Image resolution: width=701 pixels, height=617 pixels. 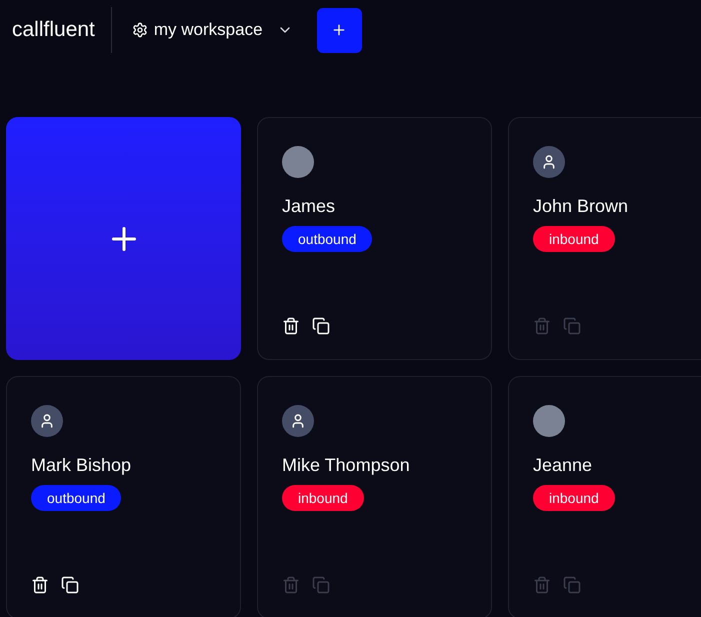 I want to click on agent-name: Jeanne, so click(x=563, y=465).